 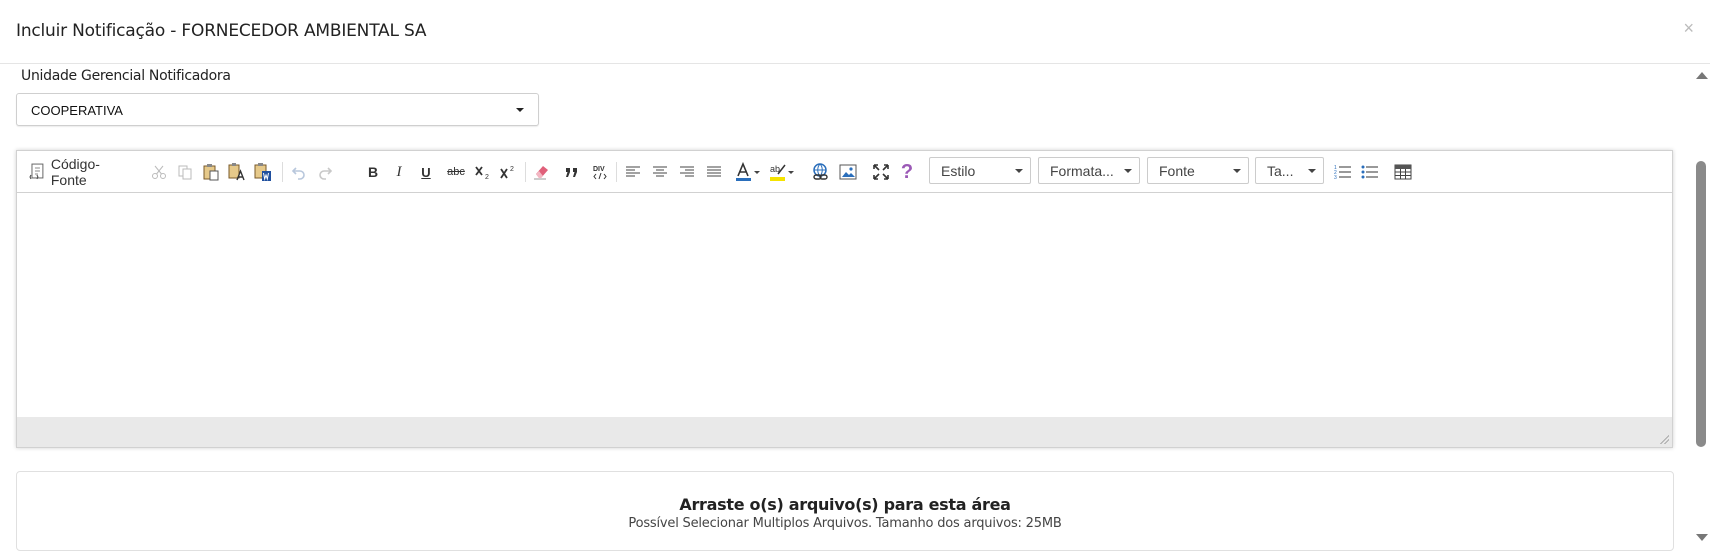 I want to click on undo-button, so click(x=299, y=172).